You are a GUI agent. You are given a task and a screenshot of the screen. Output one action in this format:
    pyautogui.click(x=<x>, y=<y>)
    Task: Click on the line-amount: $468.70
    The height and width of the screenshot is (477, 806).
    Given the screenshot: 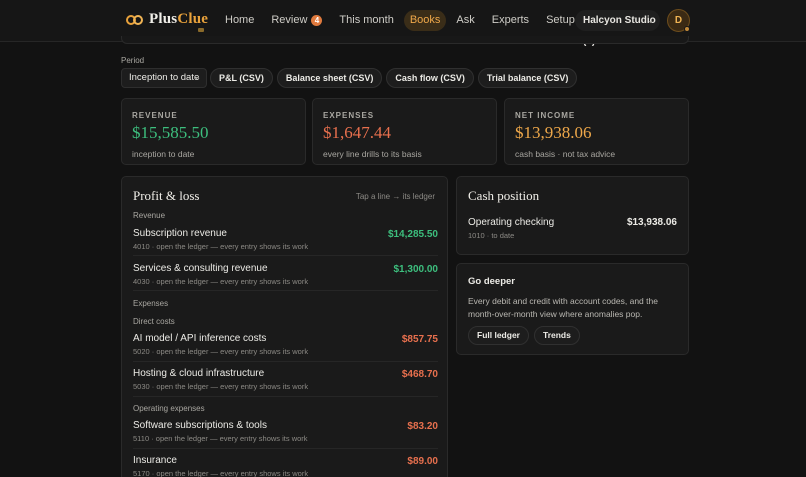 What is the action you would take?
    pyautogui.click(x=419, y=374)
    